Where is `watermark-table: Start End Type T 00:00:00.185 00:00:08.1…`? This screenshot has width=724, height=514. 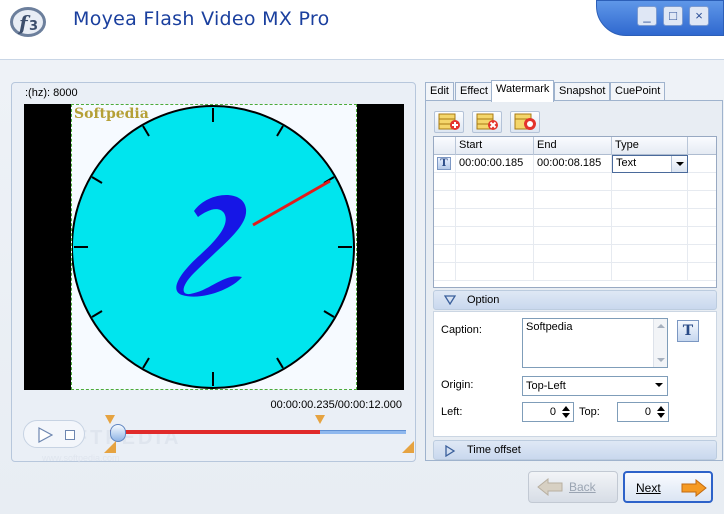 watermark-table: Start End Type T 00:00:00.185 00:00:08.1… is located at coordinates (575, 212).